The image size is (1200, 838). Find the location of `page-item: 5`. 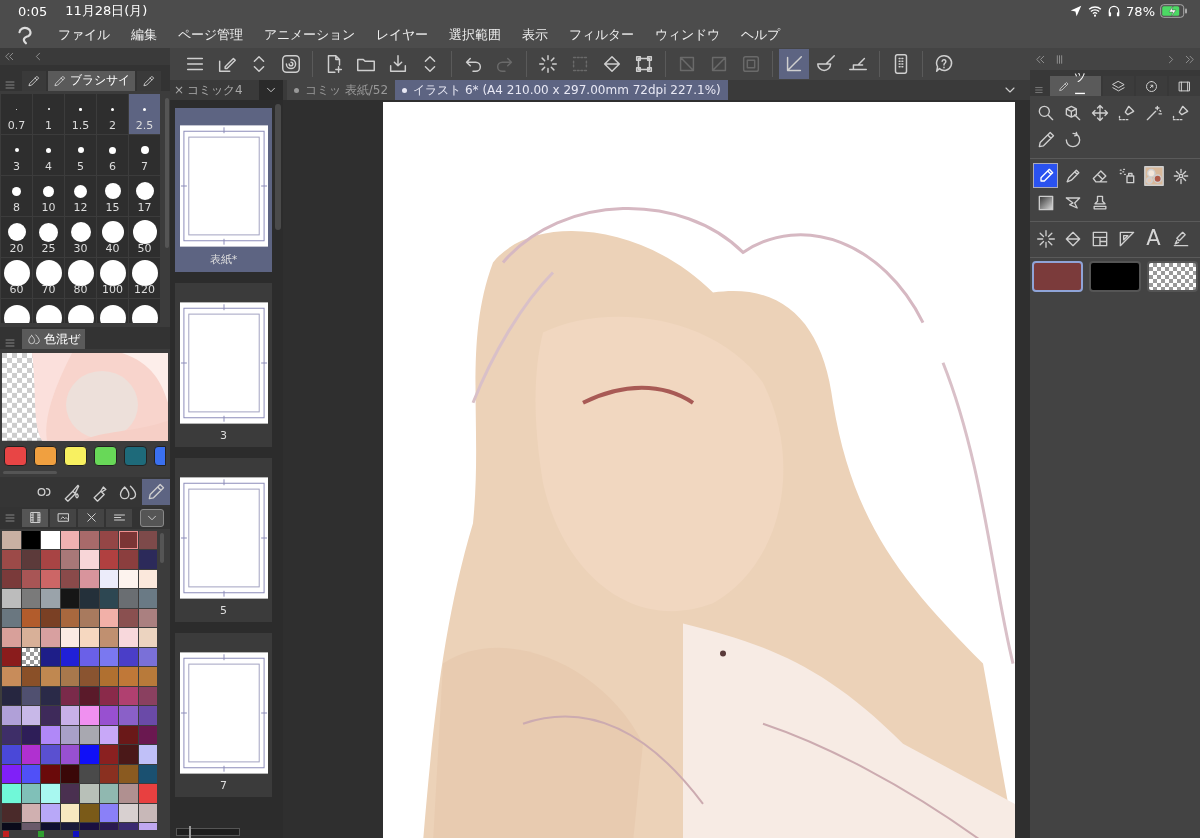

page-item: 5 is located at coordinates (223, 540).